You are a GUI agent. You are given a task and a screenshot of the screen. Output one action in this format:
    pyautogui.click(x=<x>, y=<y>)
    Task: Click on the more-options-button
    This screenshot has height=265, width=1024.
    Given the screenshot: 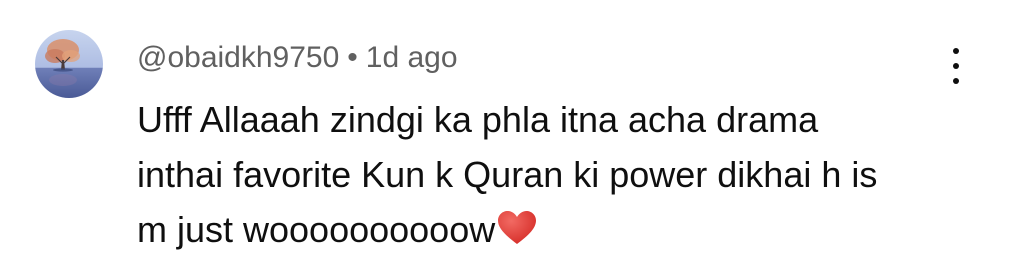 What is the action you would take?
    pyautogui.click(x=956, y=66)
    